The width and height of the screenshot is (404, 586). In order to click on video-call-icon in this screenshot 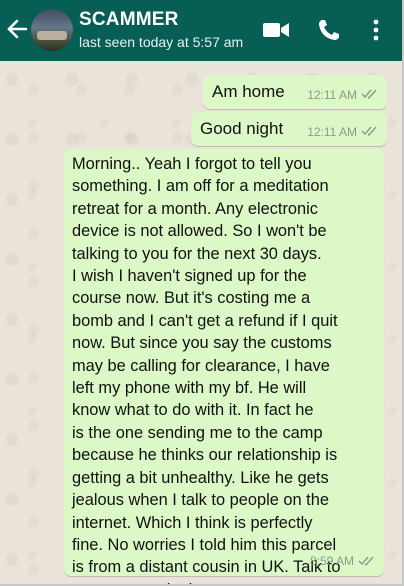, I will do `click(276, 30)`.